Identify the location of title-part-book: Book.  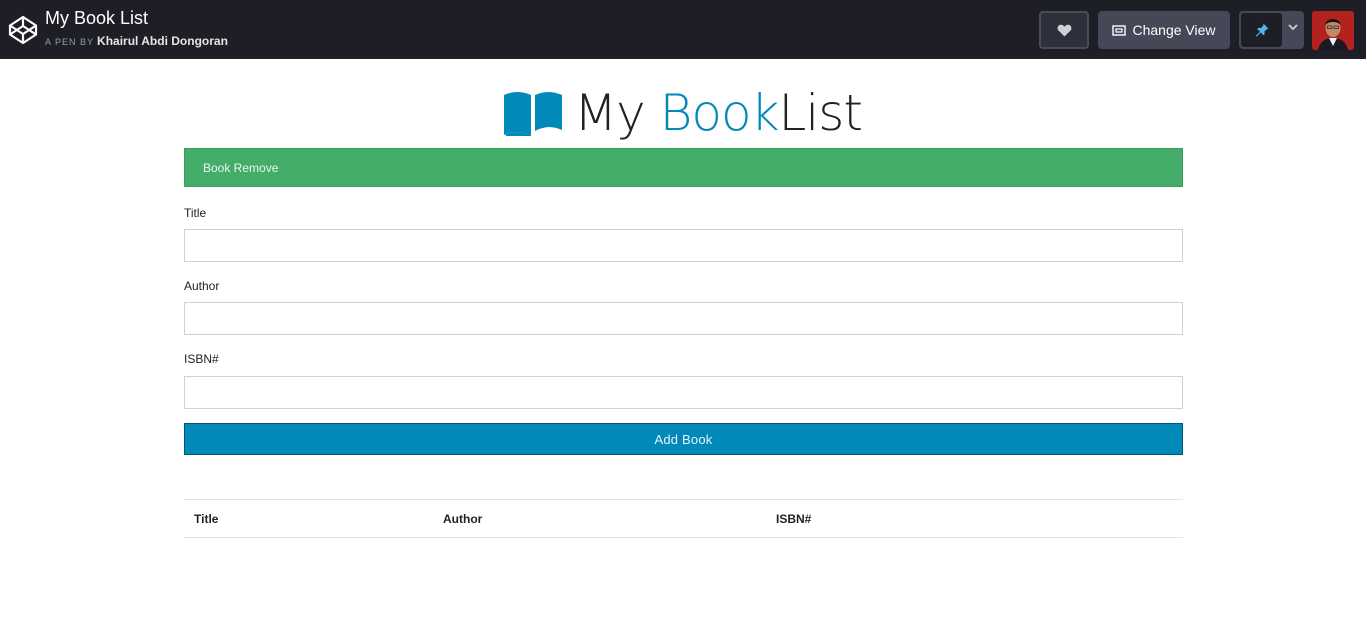
(719, 113).